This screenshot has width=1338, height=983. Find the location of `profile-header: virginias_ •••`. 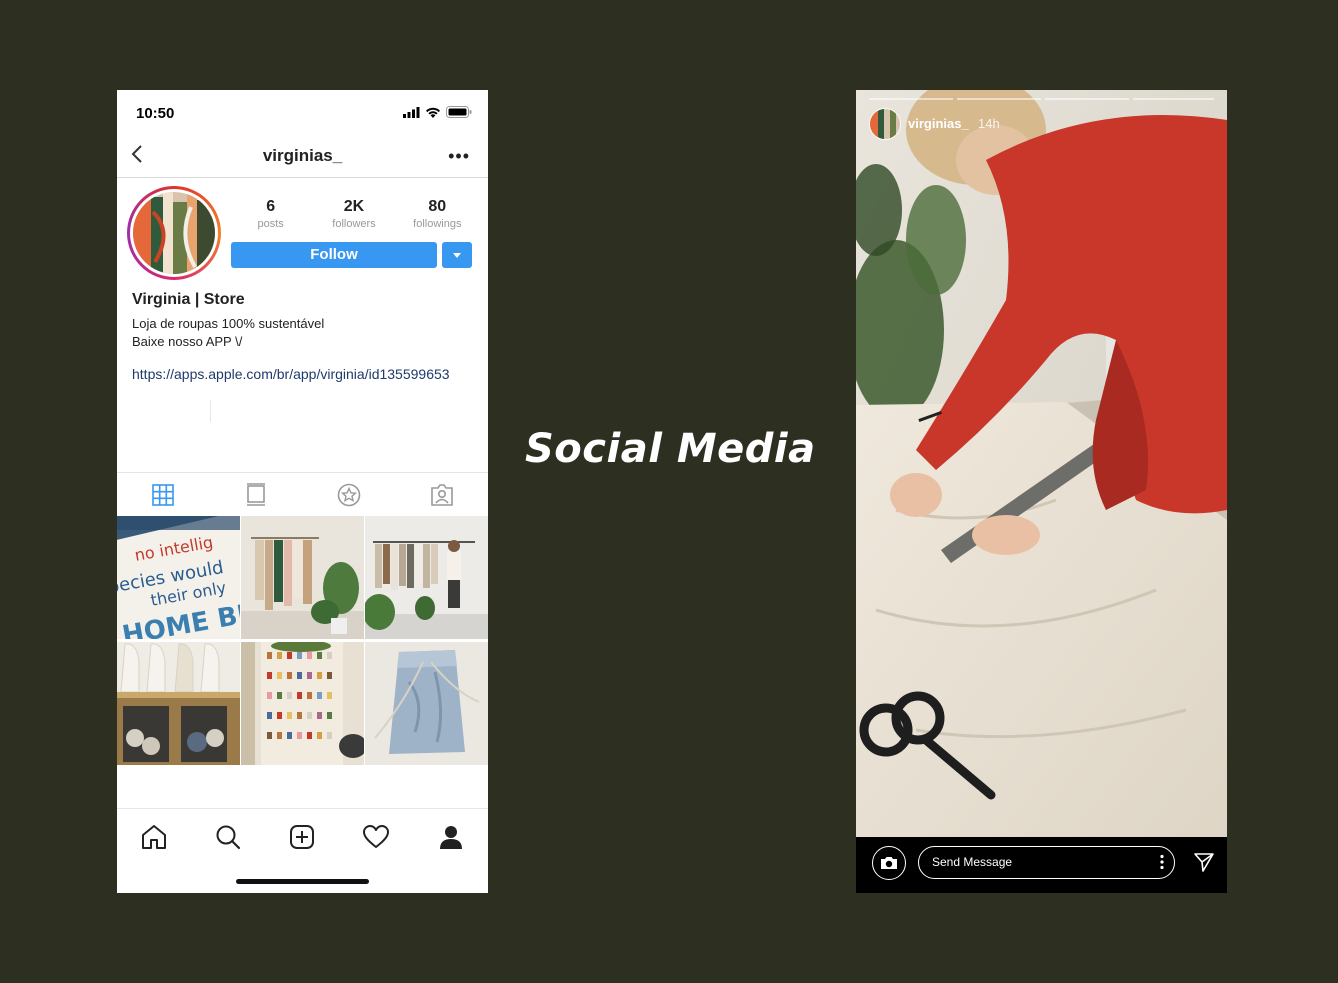

profile-header: virginias_ ••• is located at coordinates (302, 156).